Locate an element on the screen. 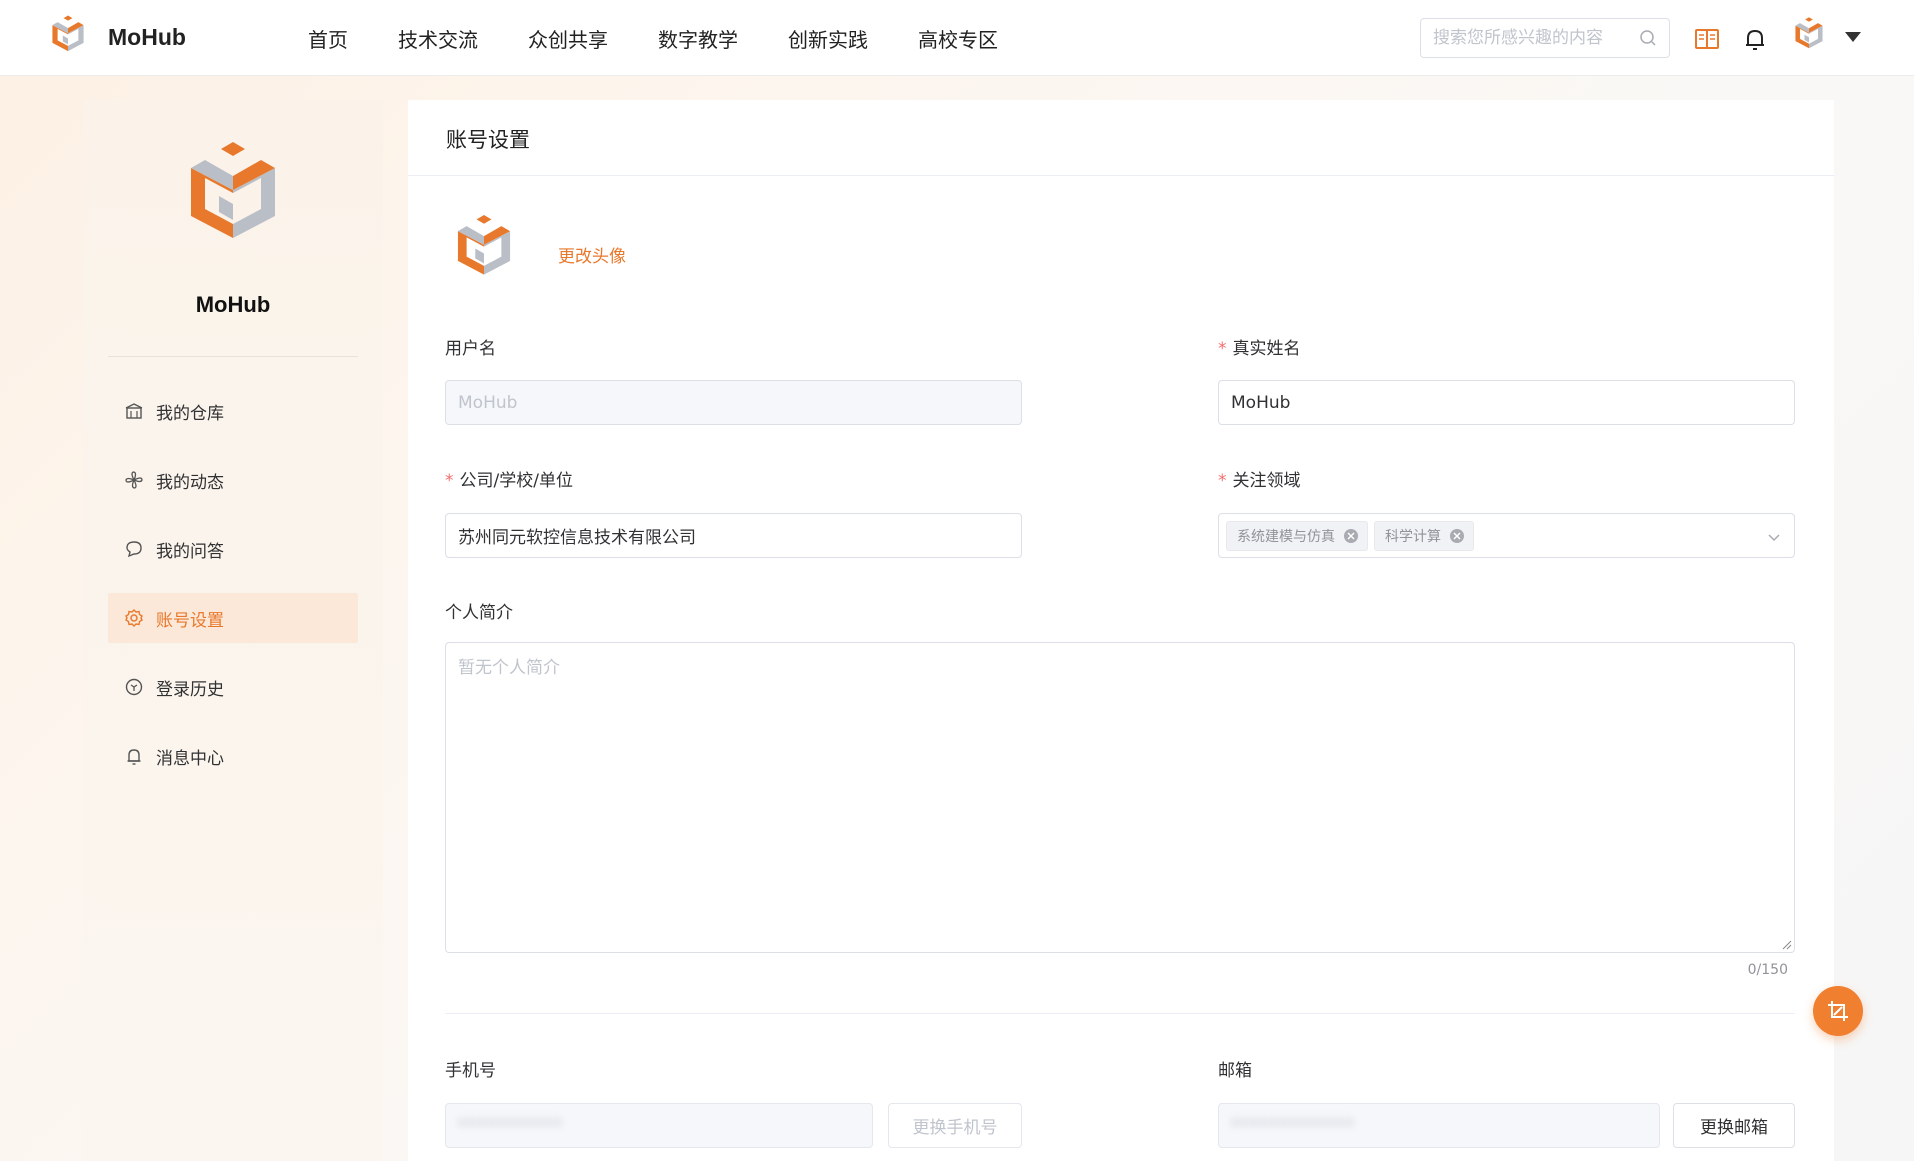 The width and height of the screenshot is (1914, 1161). brand: MoHub is located at coordinates (116, 37).